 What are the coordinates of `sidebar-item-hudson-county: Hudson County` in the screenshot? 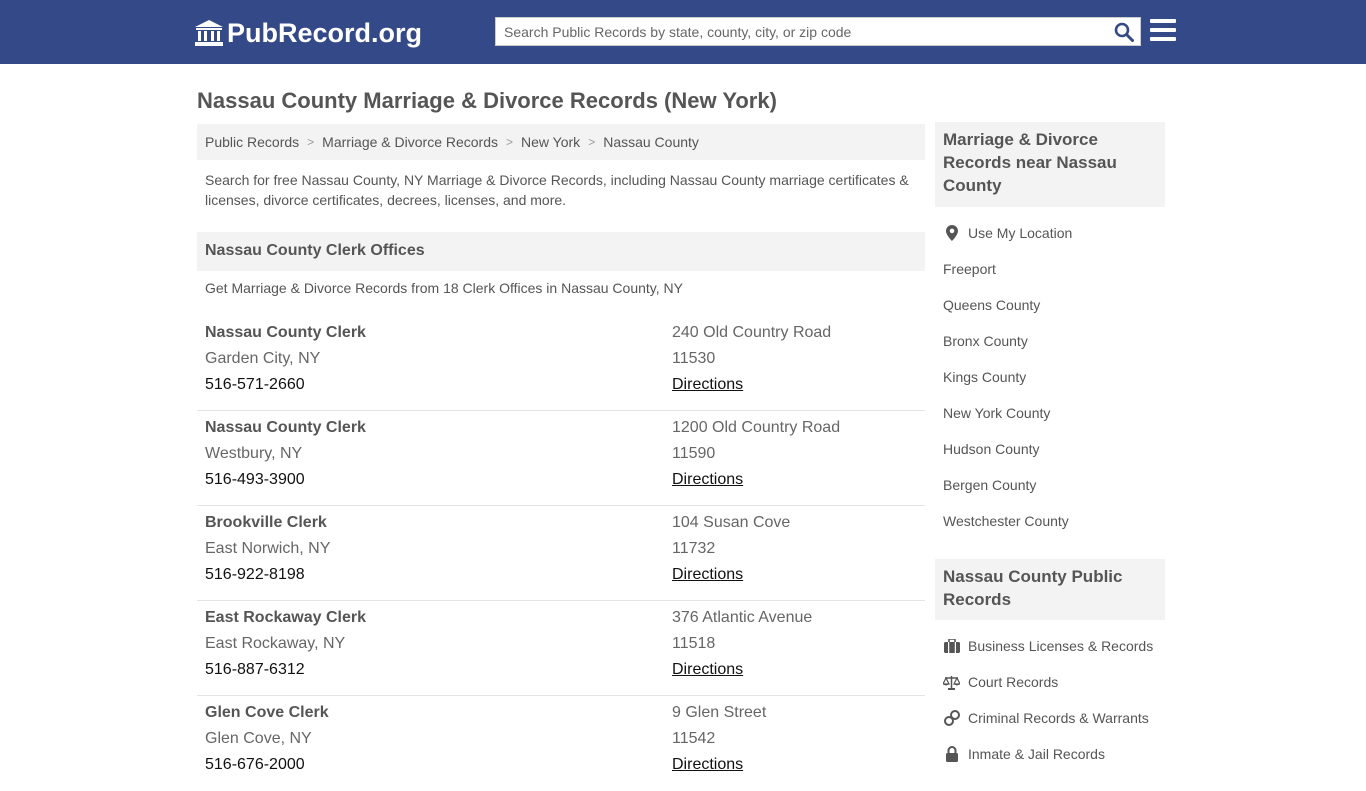 It's located at (1054, 449).